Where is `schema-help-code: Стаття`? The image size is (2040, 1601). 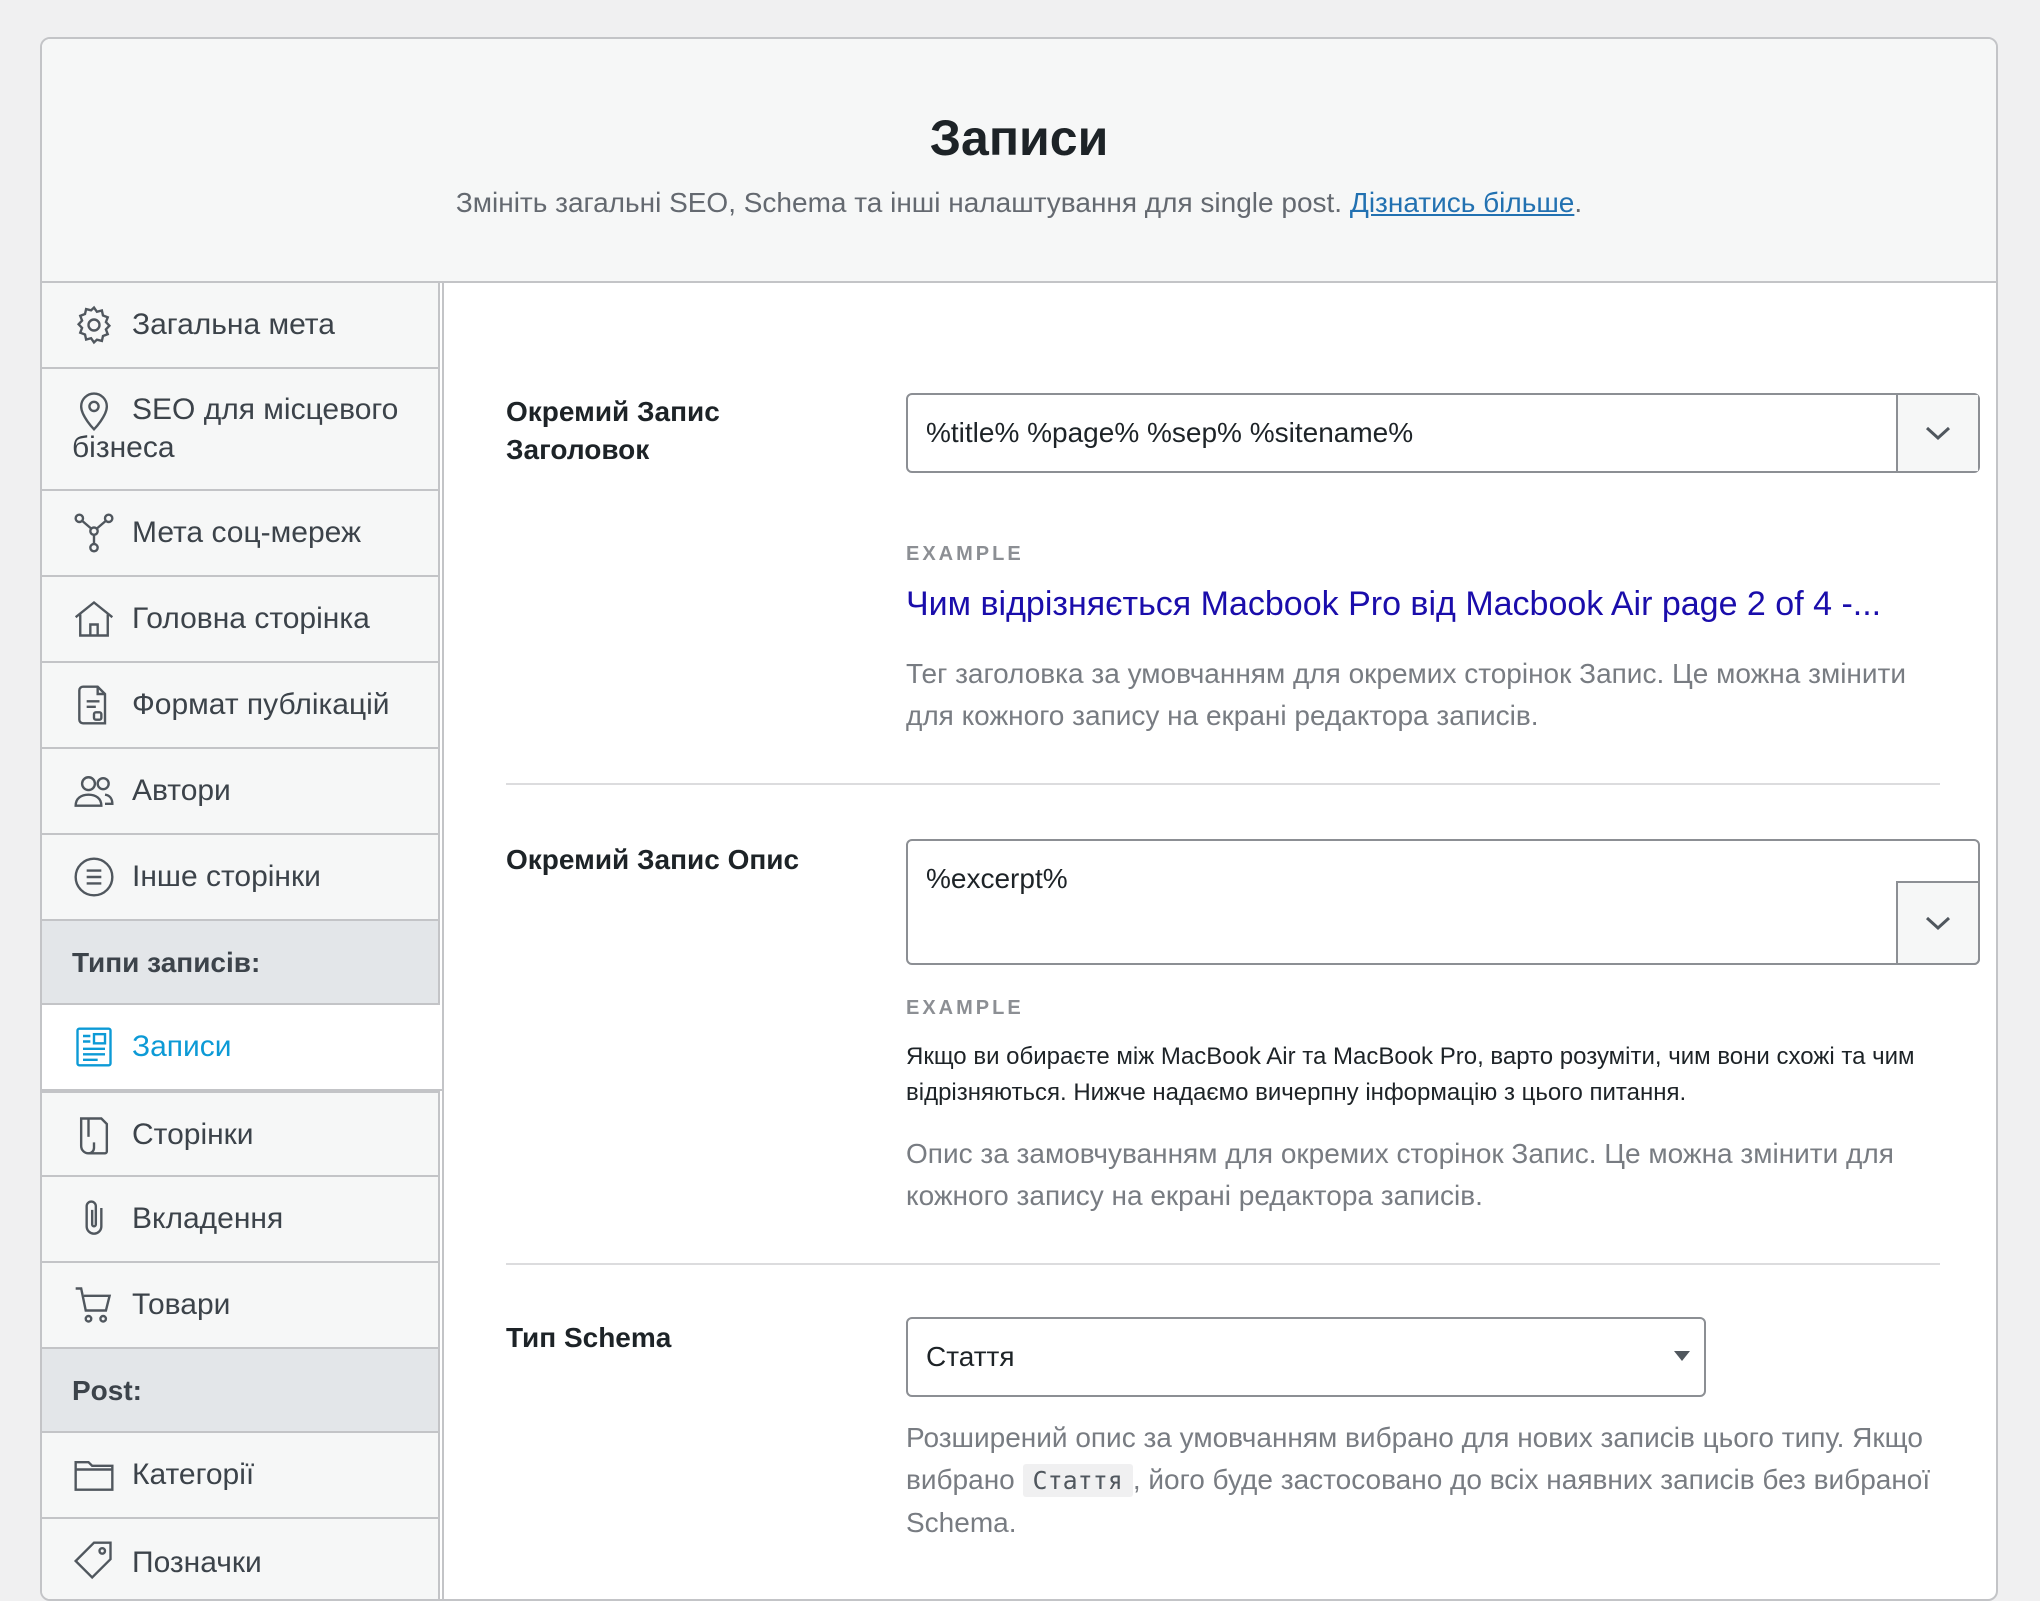
schema-help-code: Стаття is located at coordinates (1077, 1480).